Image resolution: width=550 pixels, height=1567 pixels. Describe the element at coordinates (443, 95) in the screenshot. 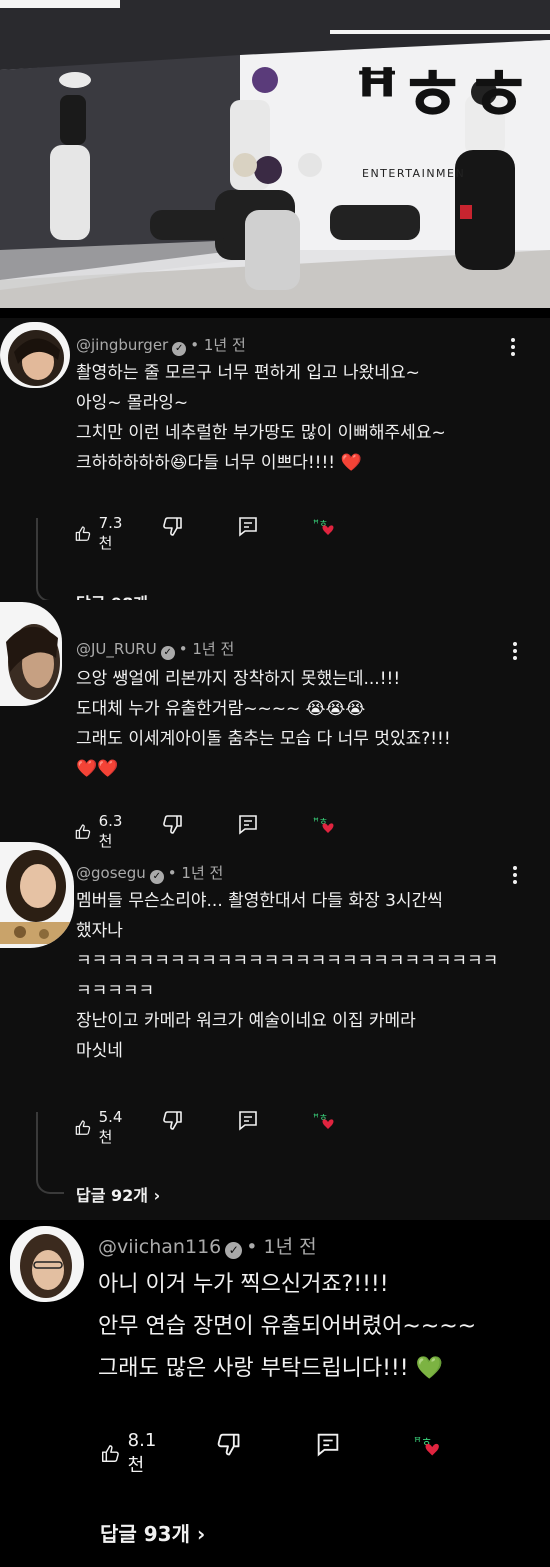

I see `brand-logo: ꟸㅎㅎ` at that location.